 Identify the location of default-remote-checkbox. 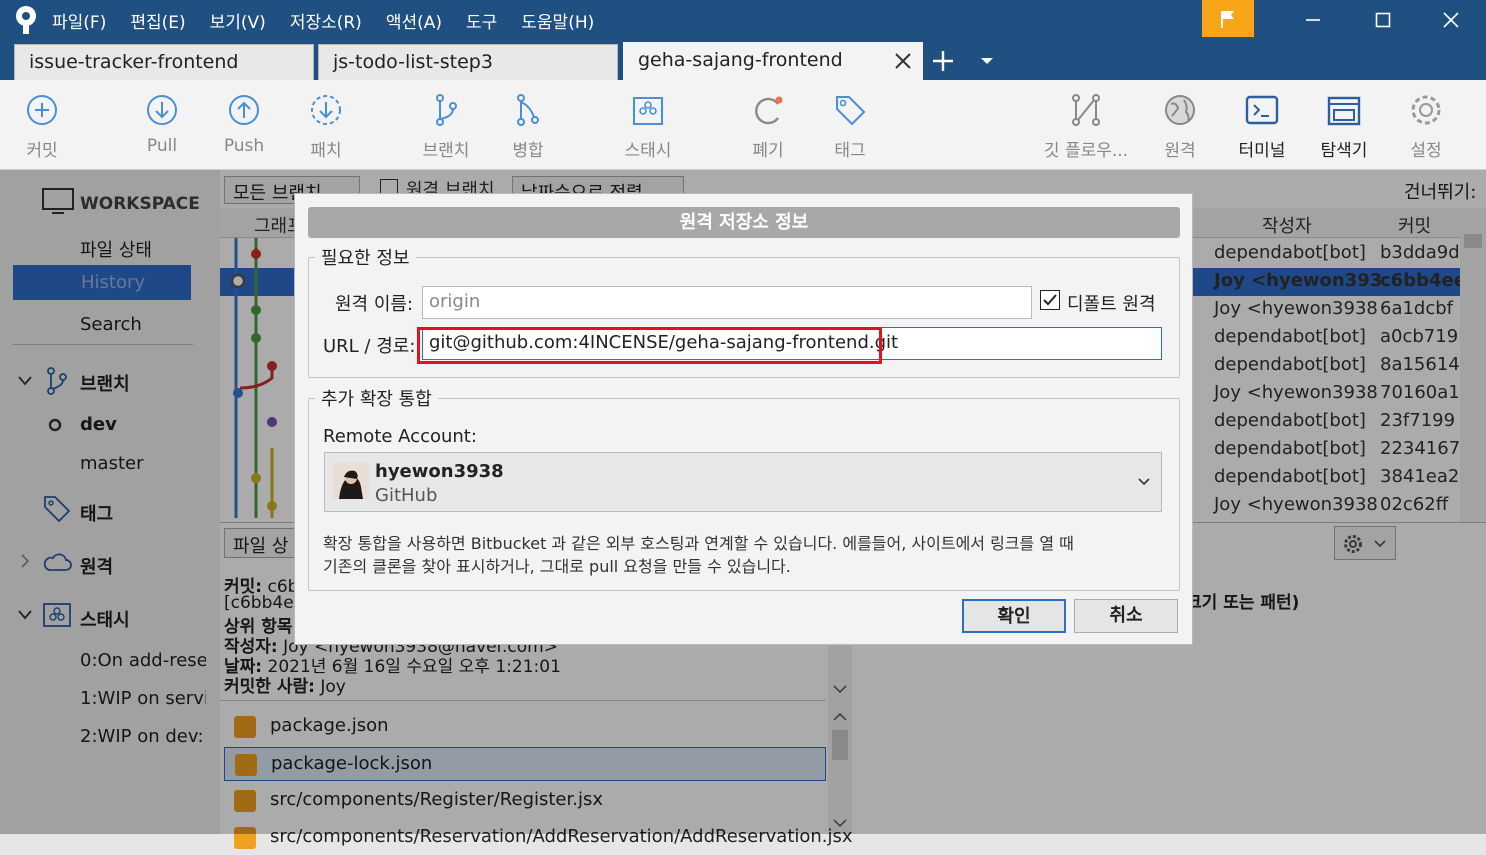
(1050, 300).